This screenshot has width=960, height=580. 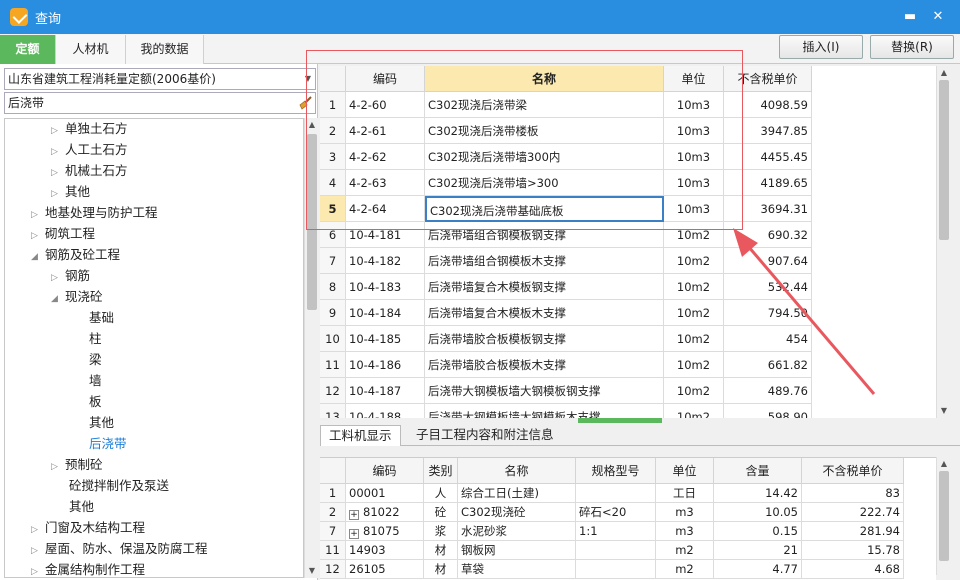 What do you see at coordinates (333, 183) in the screenshot?
I see `row-number: 4` at bounding box center [333, 183].